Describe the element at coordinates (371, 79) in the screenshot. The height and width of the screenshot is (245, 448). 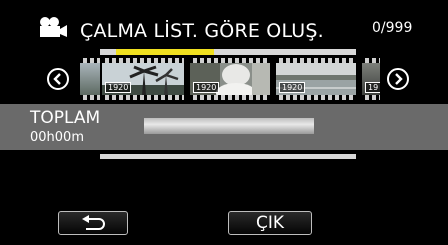
I see `thumbnail-partial-right: 19` at that location.